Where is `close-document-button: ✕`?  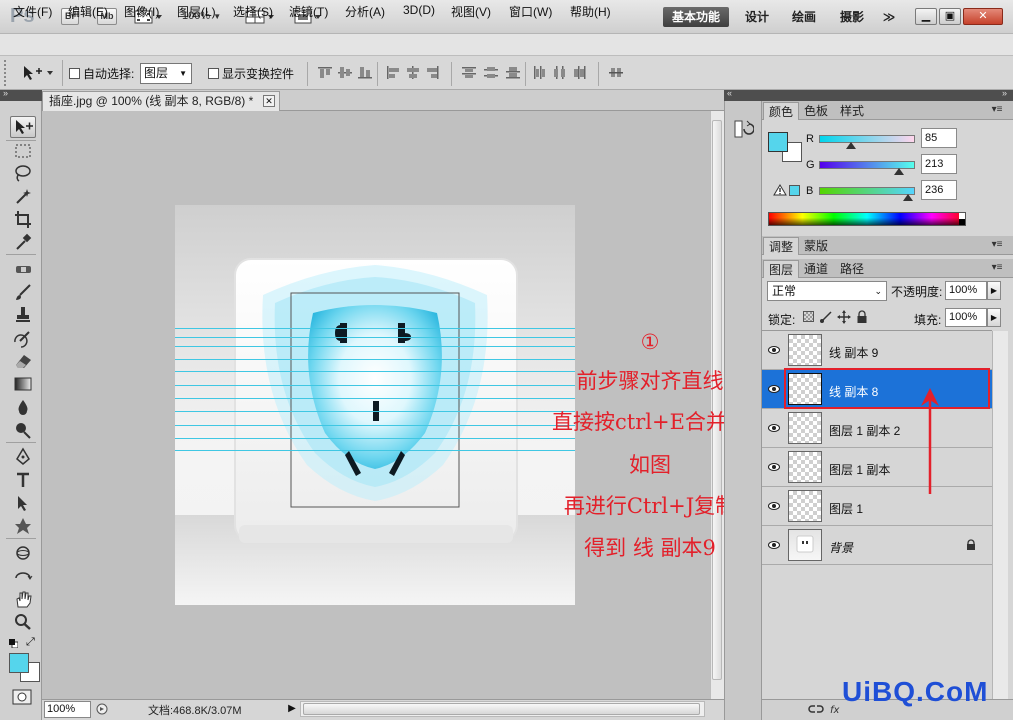
close-document-button: ✕ is located at coordinates (269, 101).